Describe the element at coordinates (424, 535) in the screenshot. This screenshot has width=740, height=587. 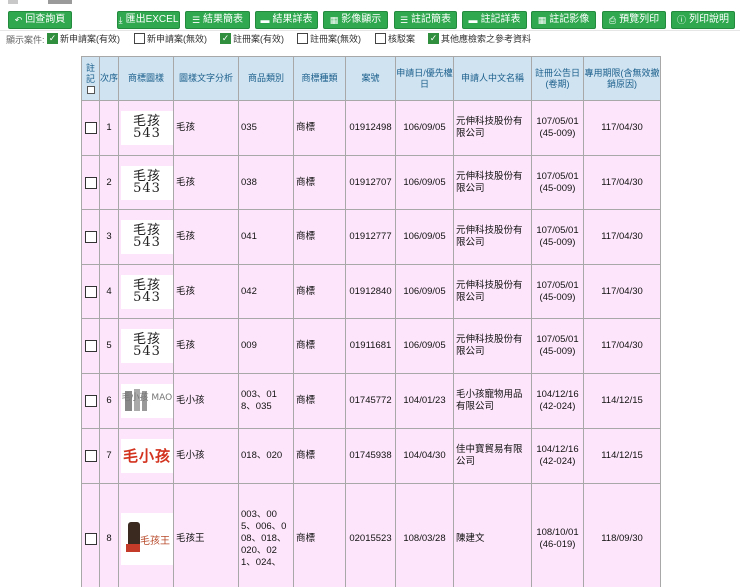
I see `row-app-date: 108/03/28` at that location.